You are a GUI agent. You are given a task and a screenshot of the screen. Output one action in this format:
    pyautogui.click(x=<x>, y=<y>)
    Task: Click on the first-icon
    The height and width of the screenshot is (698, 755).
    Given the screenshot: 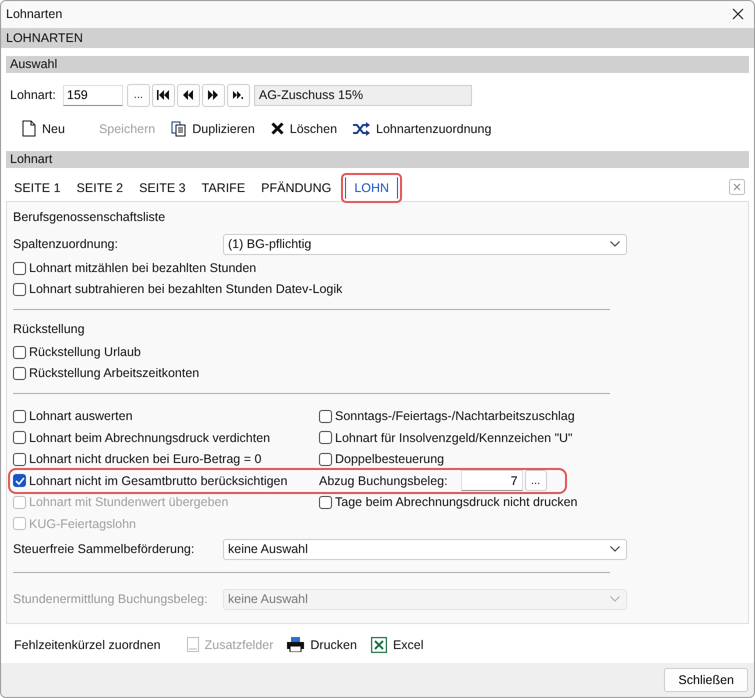 What is the action you would take?
    pyautogui.click(x=163, y=95)
    